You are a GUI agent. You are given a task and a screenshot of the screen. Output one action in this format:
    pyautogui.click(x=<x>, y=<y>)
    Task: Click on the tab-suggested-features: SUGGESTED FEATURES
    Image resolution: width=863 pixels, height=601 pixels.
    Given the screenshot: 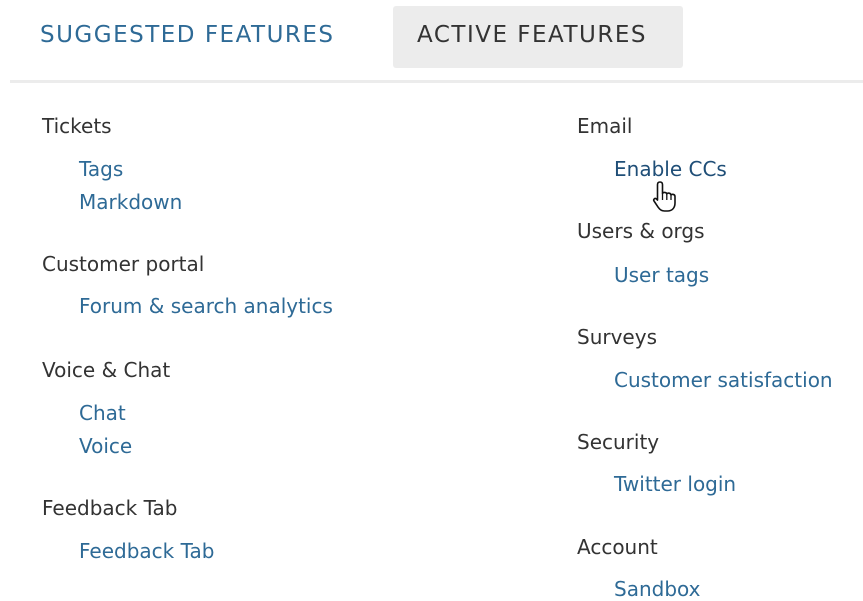 What is the action you would take?
    pyautogui.click(x=187, y=35)
    